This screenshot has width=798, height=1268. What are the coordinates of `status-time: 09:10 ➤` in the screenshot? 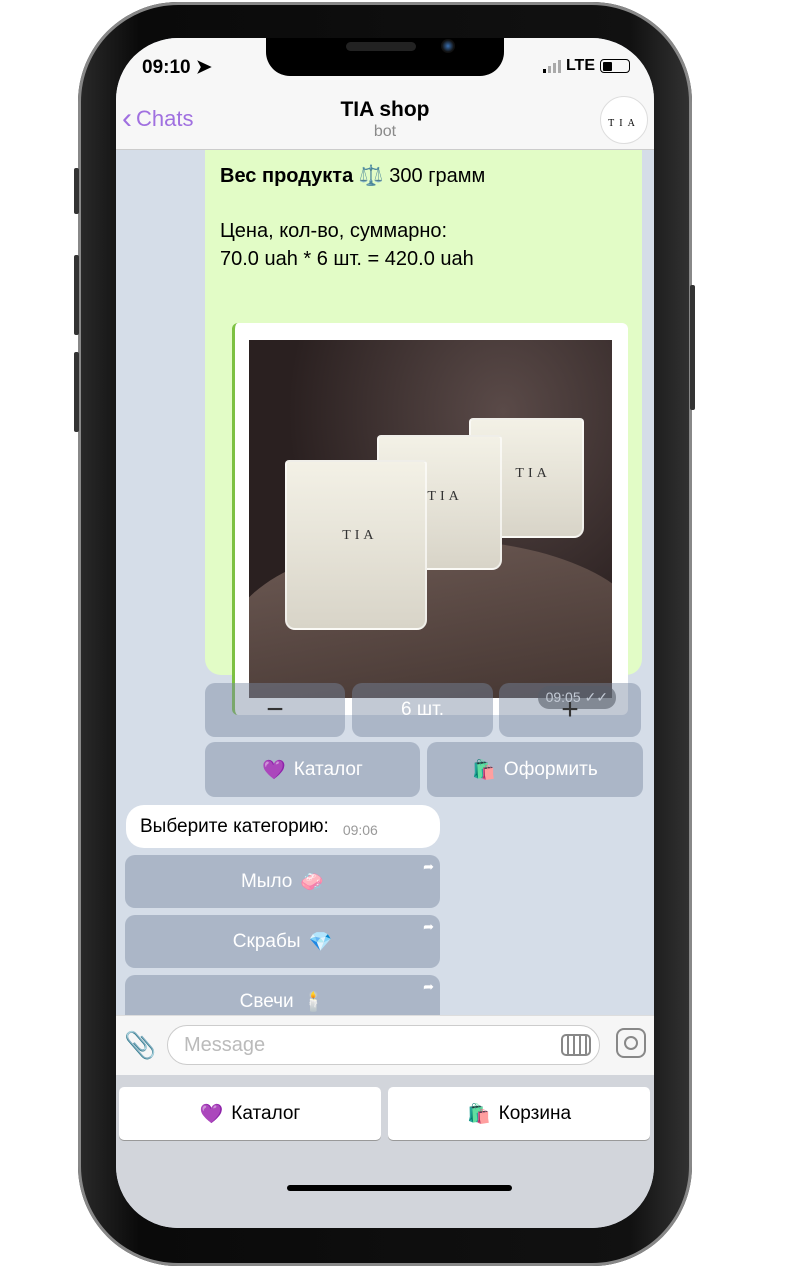 It's located at (177, 67).